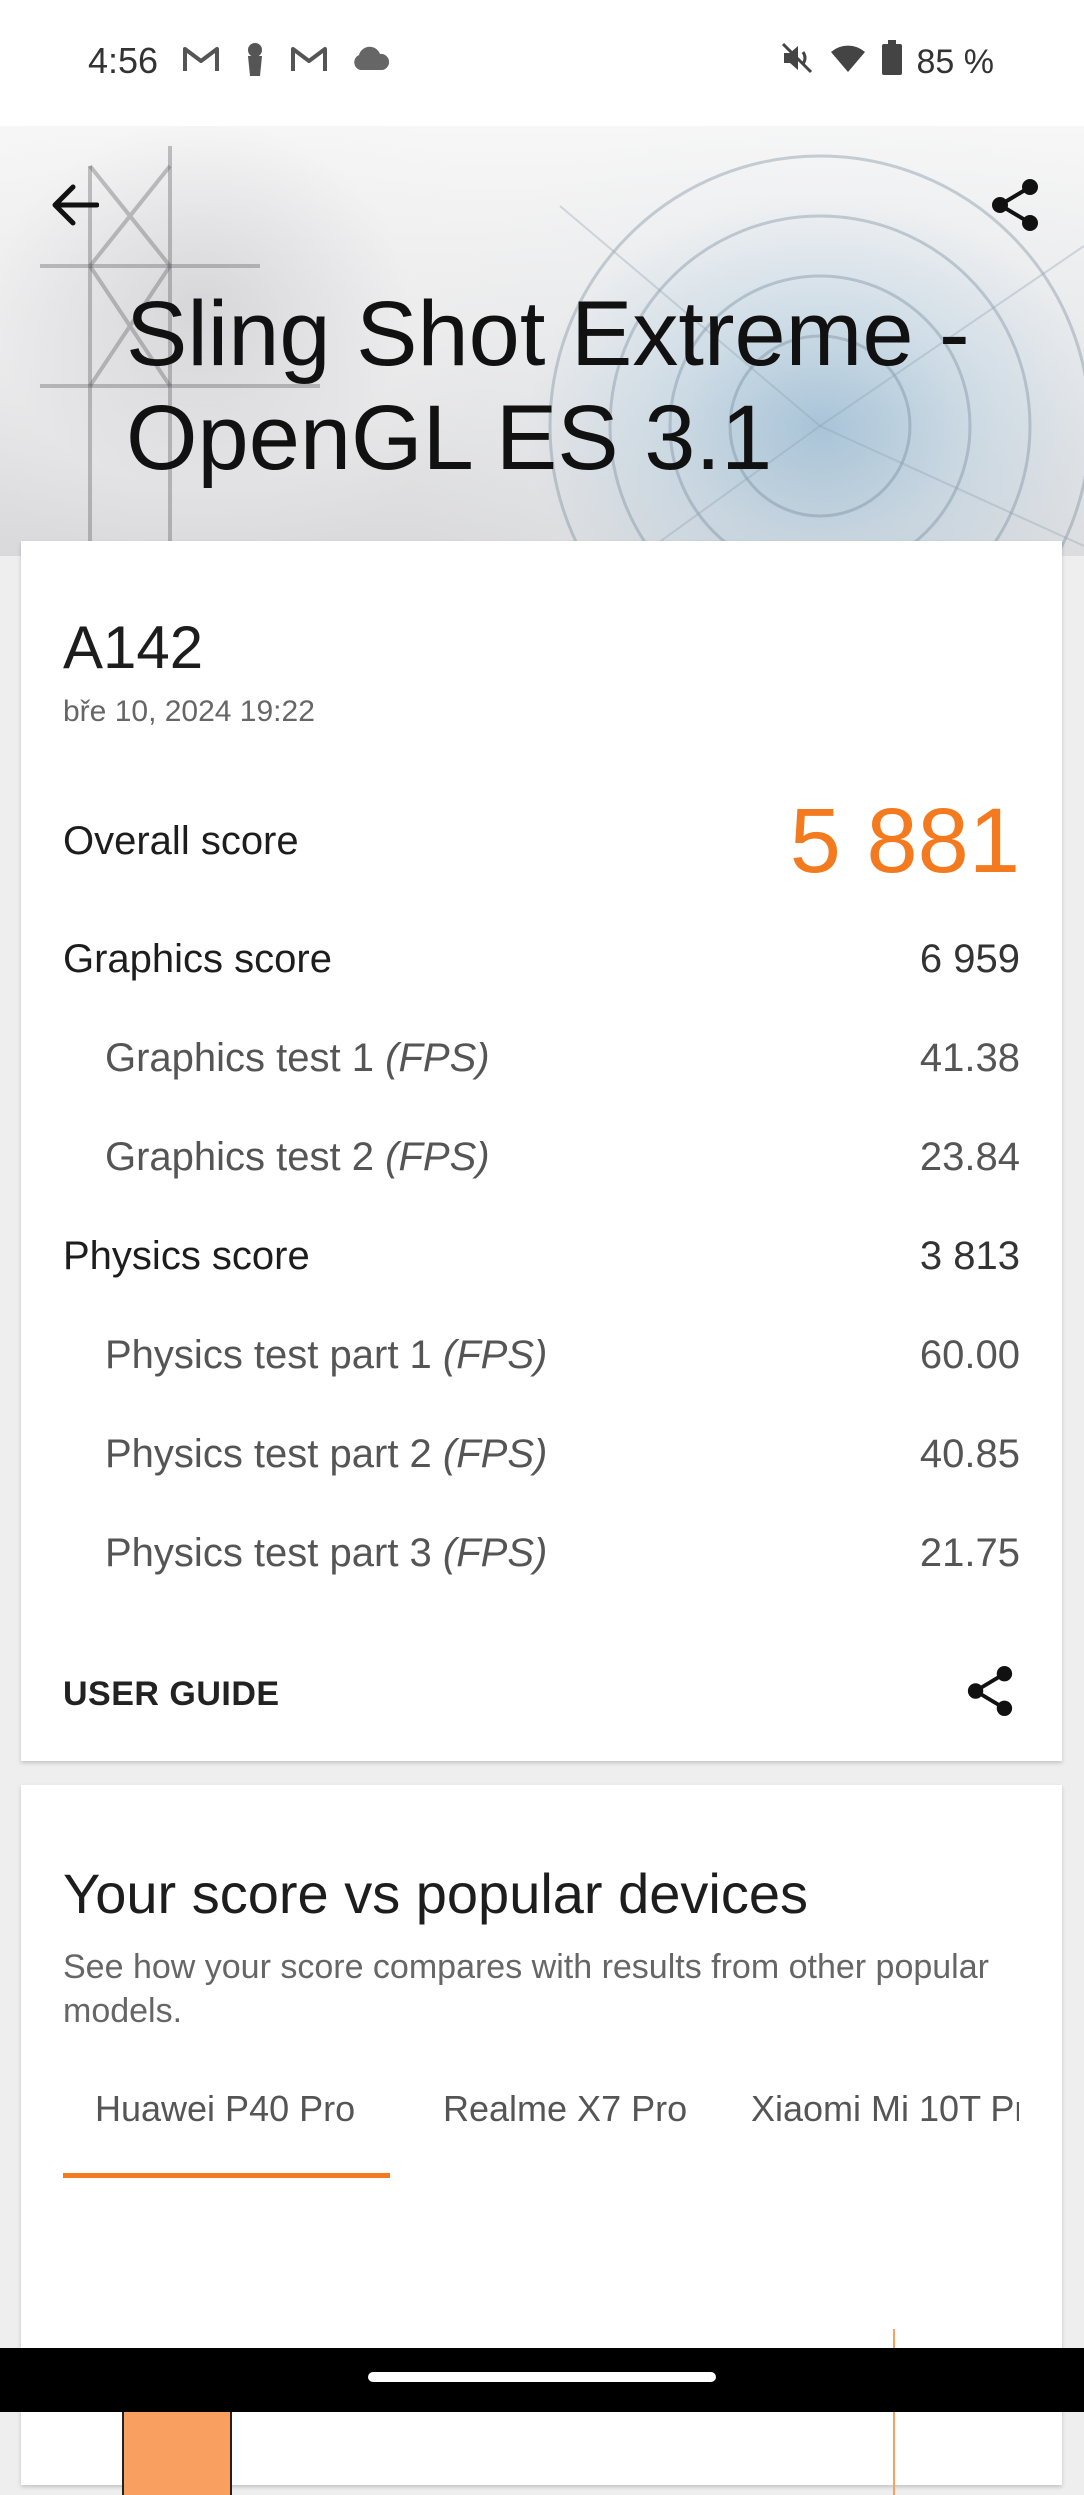 The image size is (1084, 2495). What do you see at coordinates (181, 841) in the screenshot?
I see `overall-score-label: Overall score` at bounding box center [181, 841].